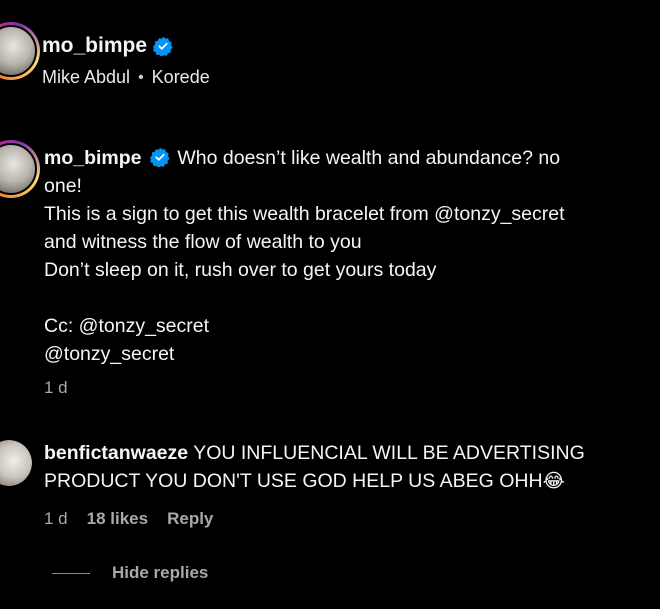 The width and height of the screenshot is (660, 609). I want to click on hide-replies-button: Hide replies, so click(130, 573).